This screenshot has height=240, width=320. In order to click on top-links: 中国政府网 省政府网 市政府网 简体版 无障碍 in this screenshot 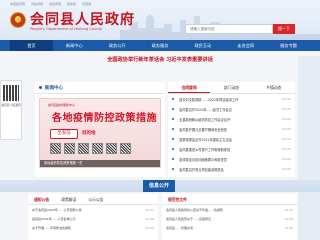, I will do `click(50, 4)`.